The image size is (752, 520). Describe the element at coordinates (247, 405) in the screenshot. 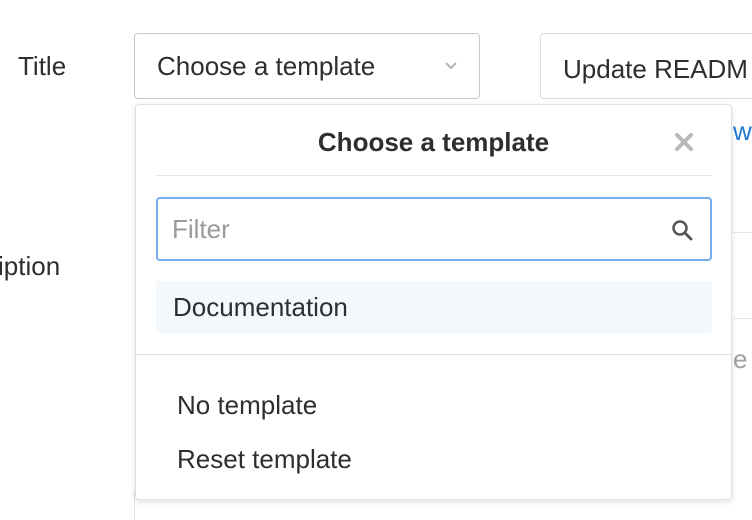

I see `no-template-item: No template` at that location.